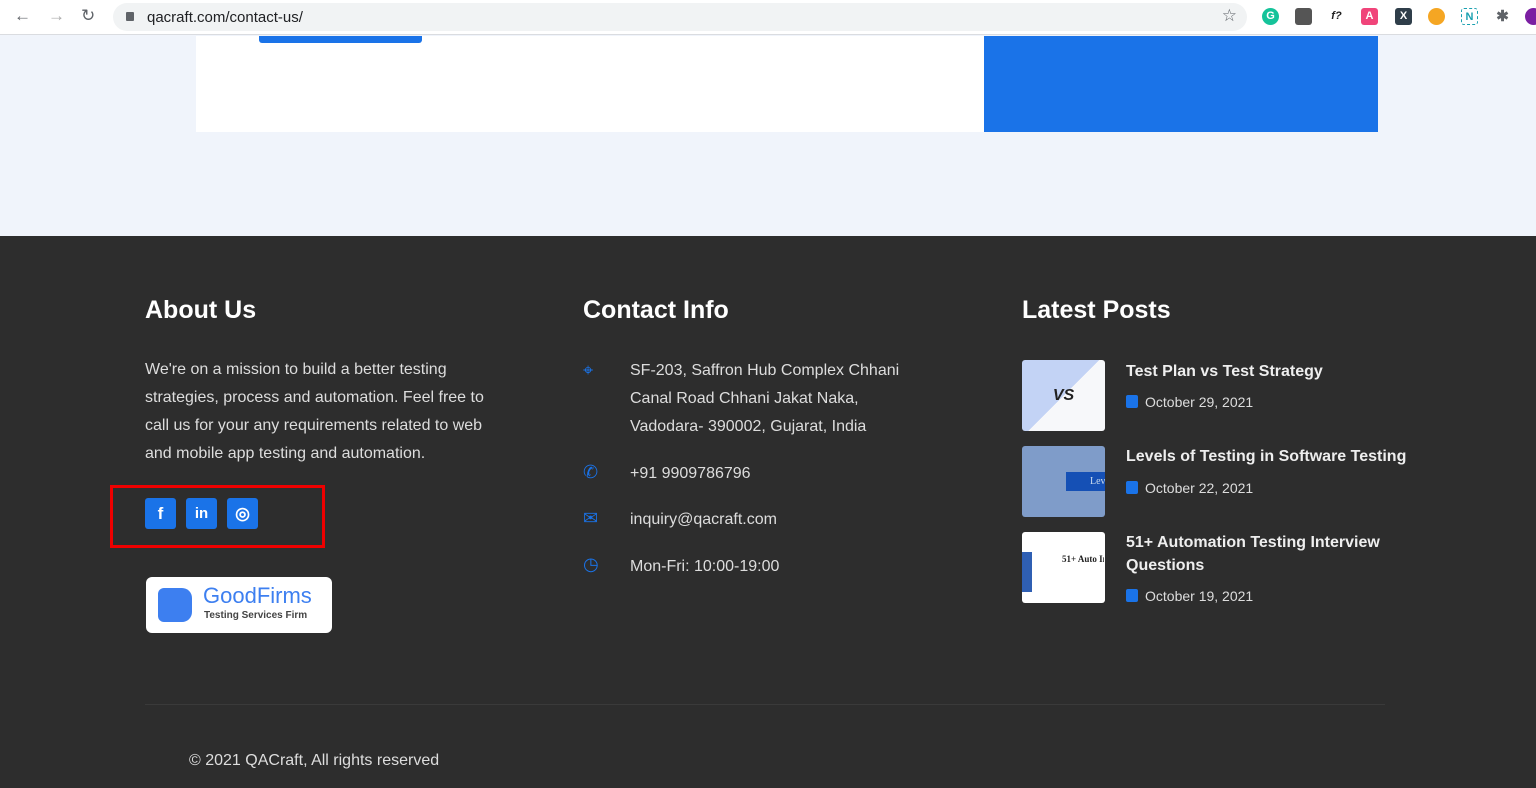  Describe the element at coordinates (1085, 481) in the screenshot. I see `thumb-text: Lev` at that location.